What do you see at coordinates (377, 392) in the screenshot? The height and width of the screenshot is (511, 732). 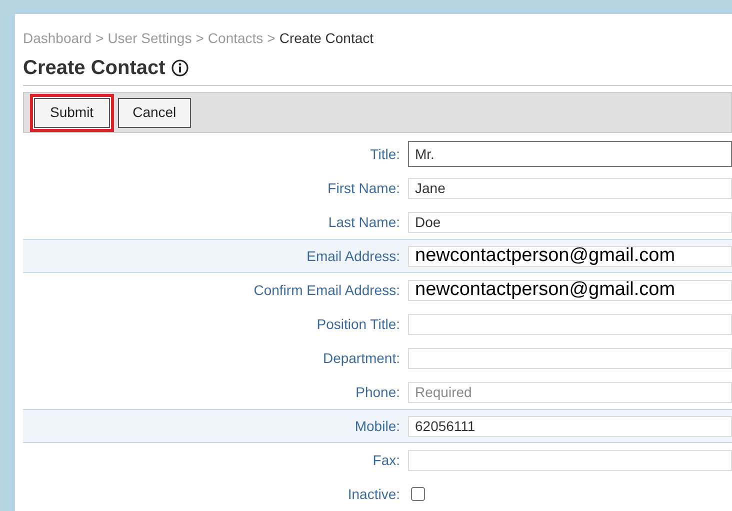 I see `field-label: Phone:` at bounding box center [377, 392].